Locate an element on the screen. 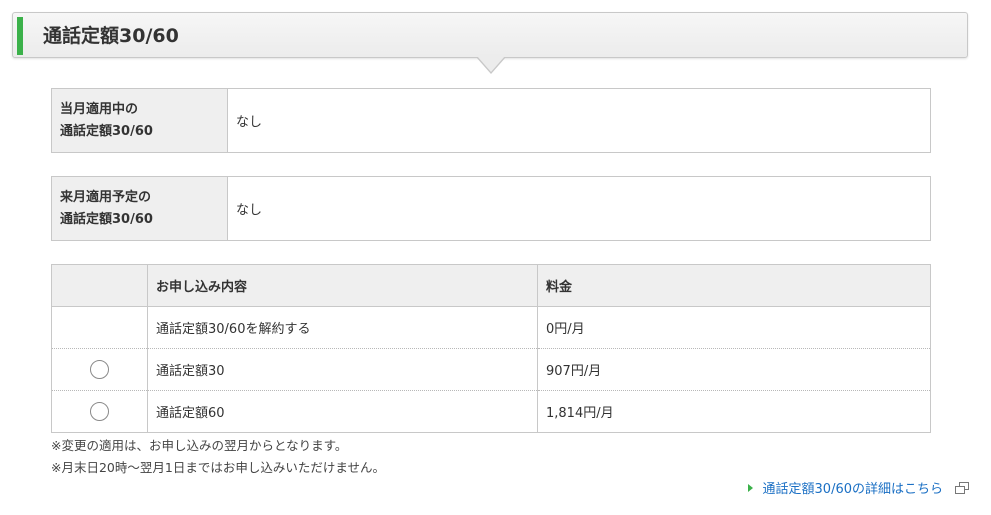  plan-fee: 0円/月 is located at coordinates (734, 327).